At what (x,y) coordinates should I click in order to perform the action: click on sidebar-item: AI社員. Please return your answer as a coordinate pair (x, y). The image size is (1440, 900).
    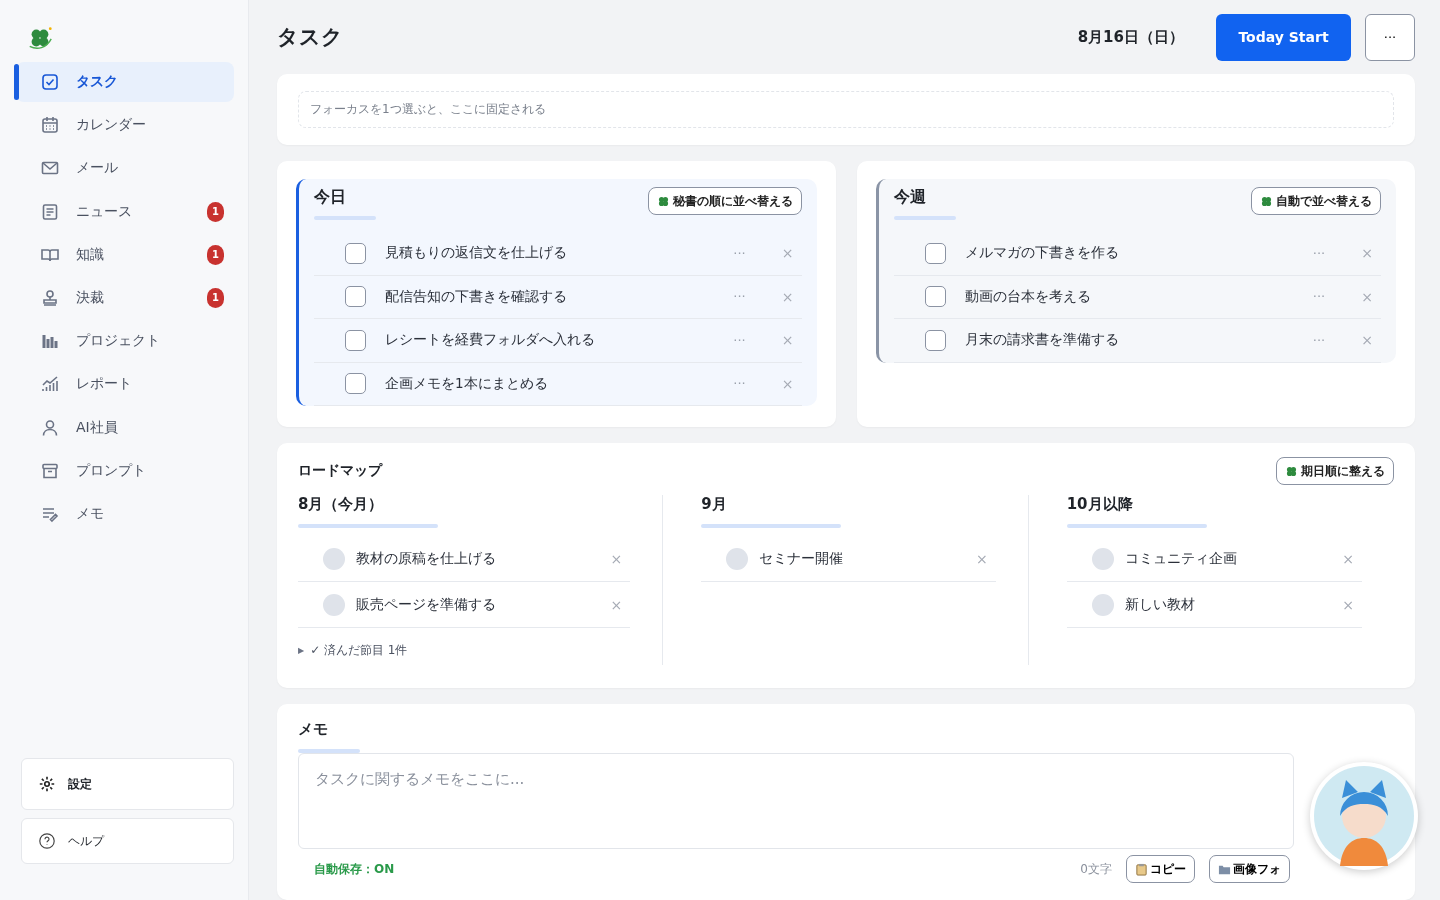
    Looking at the image, I should click on (125, 427).